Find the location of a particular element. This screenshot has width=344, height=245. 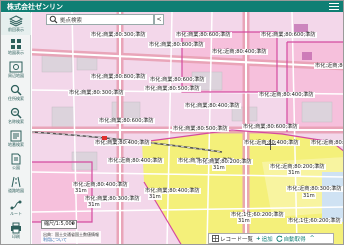

document-icon is located at coordinates (16, 159).